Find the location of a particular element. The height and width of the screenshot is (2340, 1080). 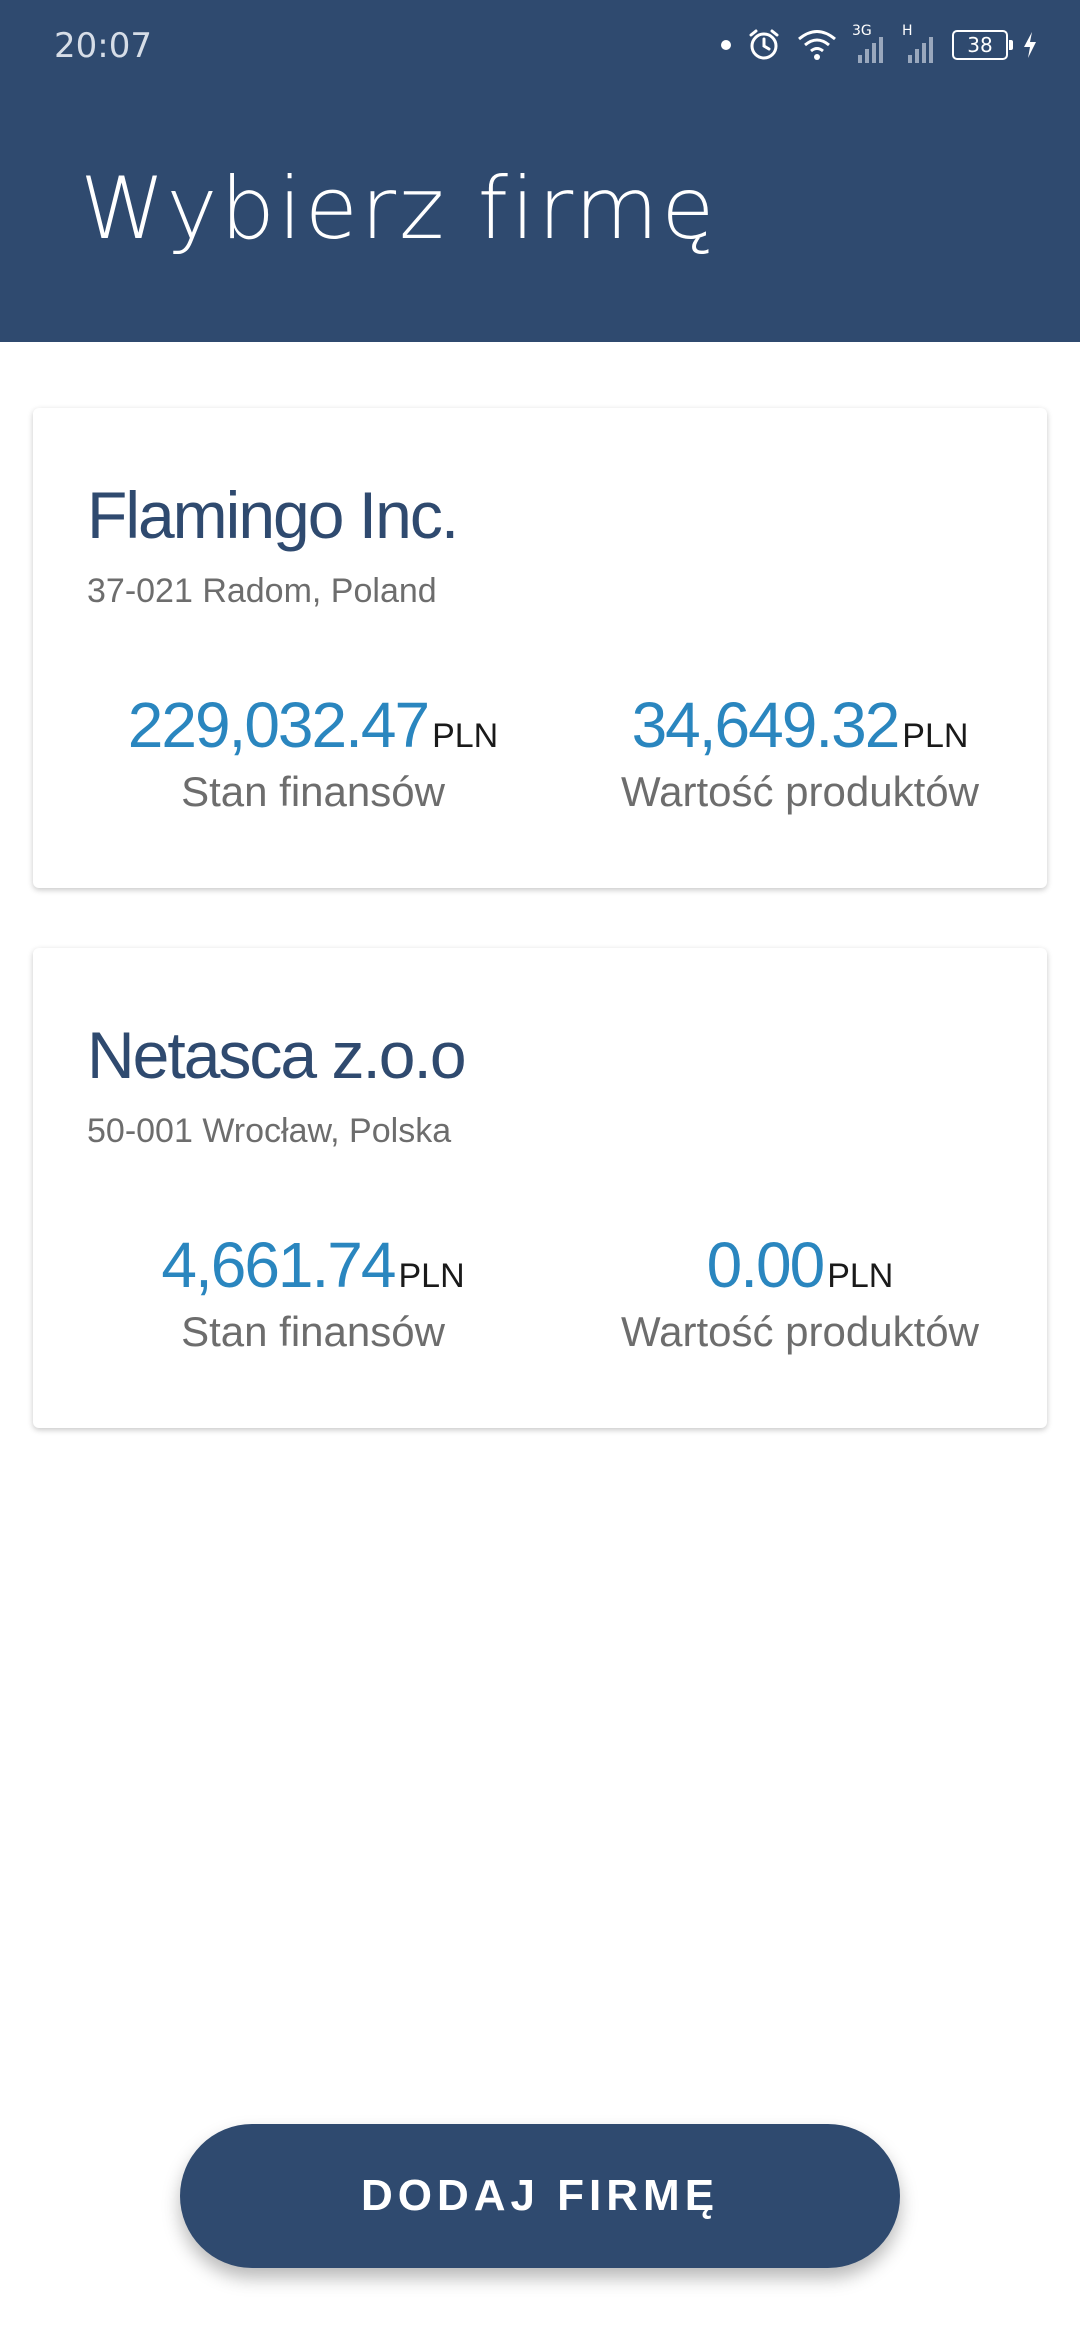

app-header: 20:07 3G H 38 Wybierz firmę is located at coordinates (540, 171).